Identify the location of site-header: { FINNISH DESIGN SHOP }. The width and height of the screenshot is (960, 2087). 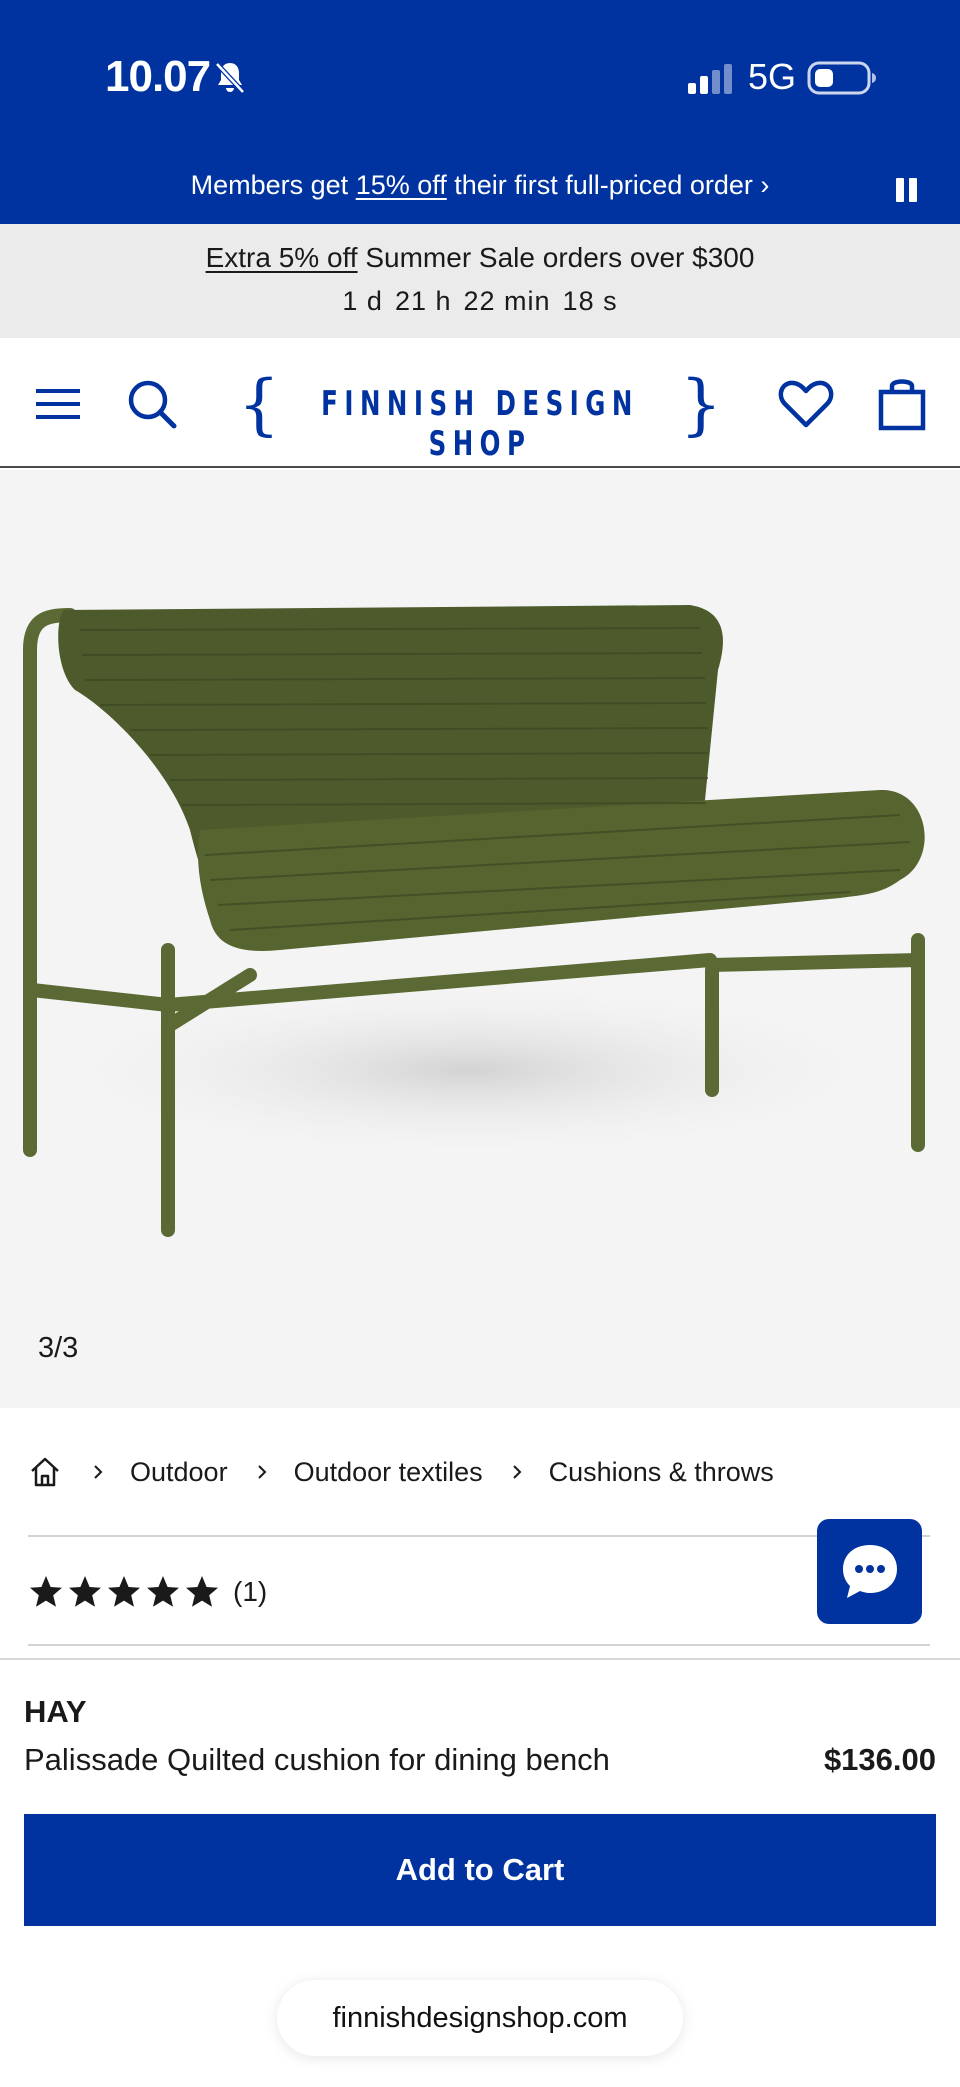
(480, 403).